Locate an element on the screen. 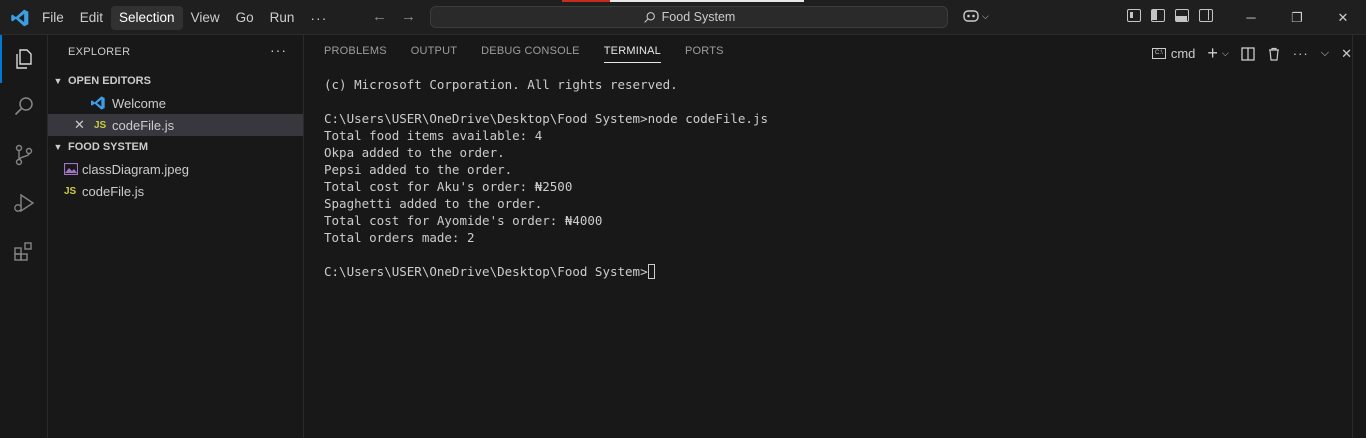 Image resolution: width=1366 pixels, height=438 pixels. menu-bar: File Edit Selection View Go Run ··· is located at coordinates (184, 18).